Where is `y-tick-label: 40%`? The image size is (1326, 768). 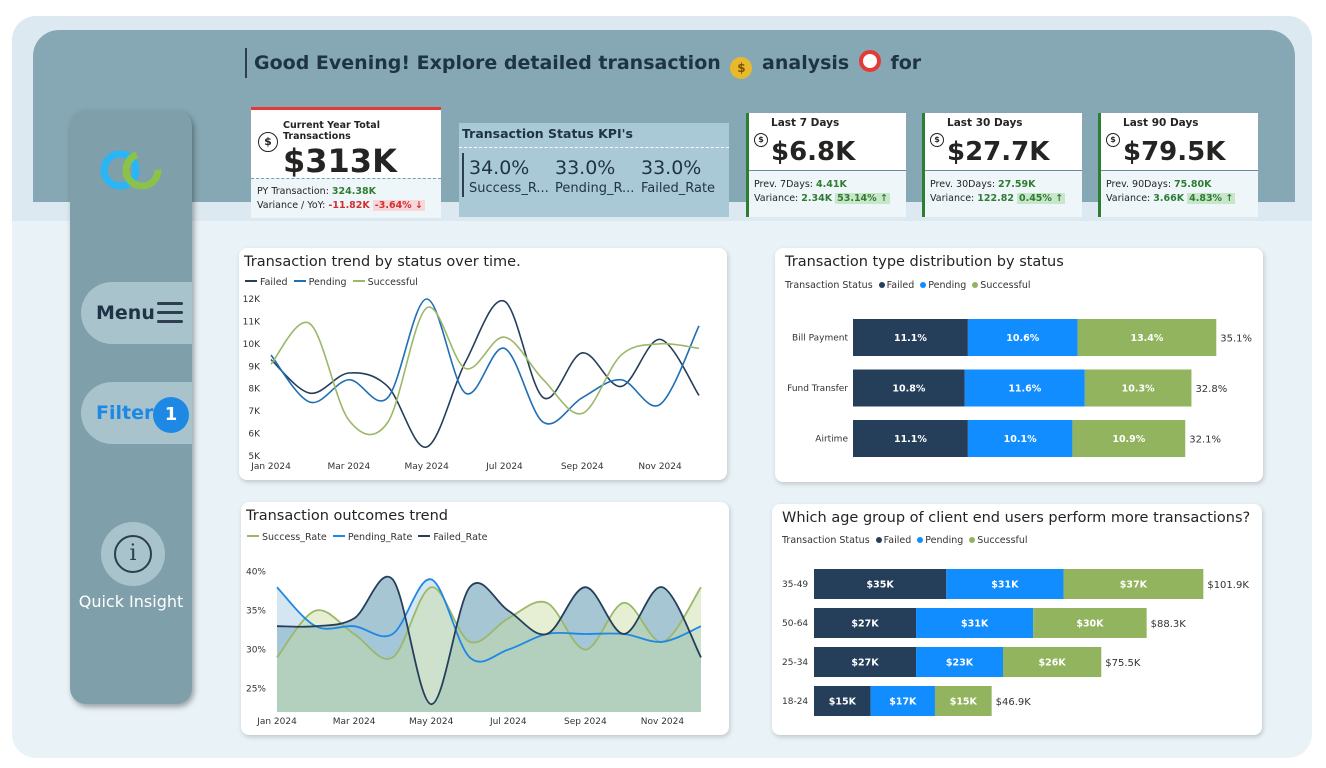
y-tick-label: 40% is located at coordinates (256, 573).